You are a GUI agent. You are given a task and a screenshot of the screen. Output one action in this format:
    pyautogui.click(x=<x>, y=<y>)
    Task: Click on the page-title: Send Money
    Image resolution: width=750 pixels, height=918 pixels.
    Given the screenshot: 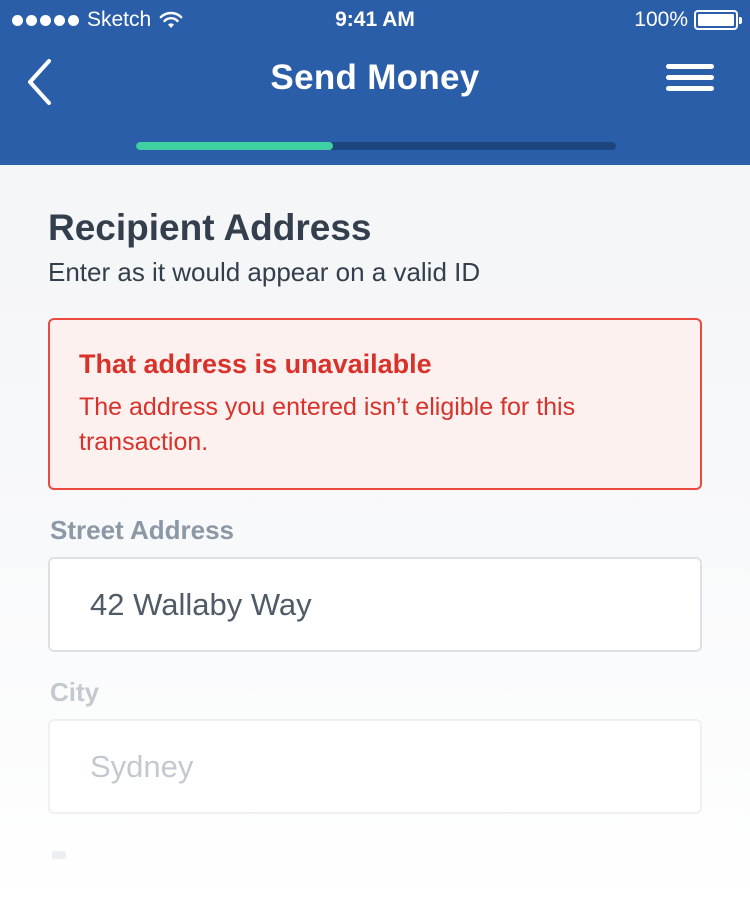 What is the action you would take?
    pyautogui.click(x=375, y=77)
    